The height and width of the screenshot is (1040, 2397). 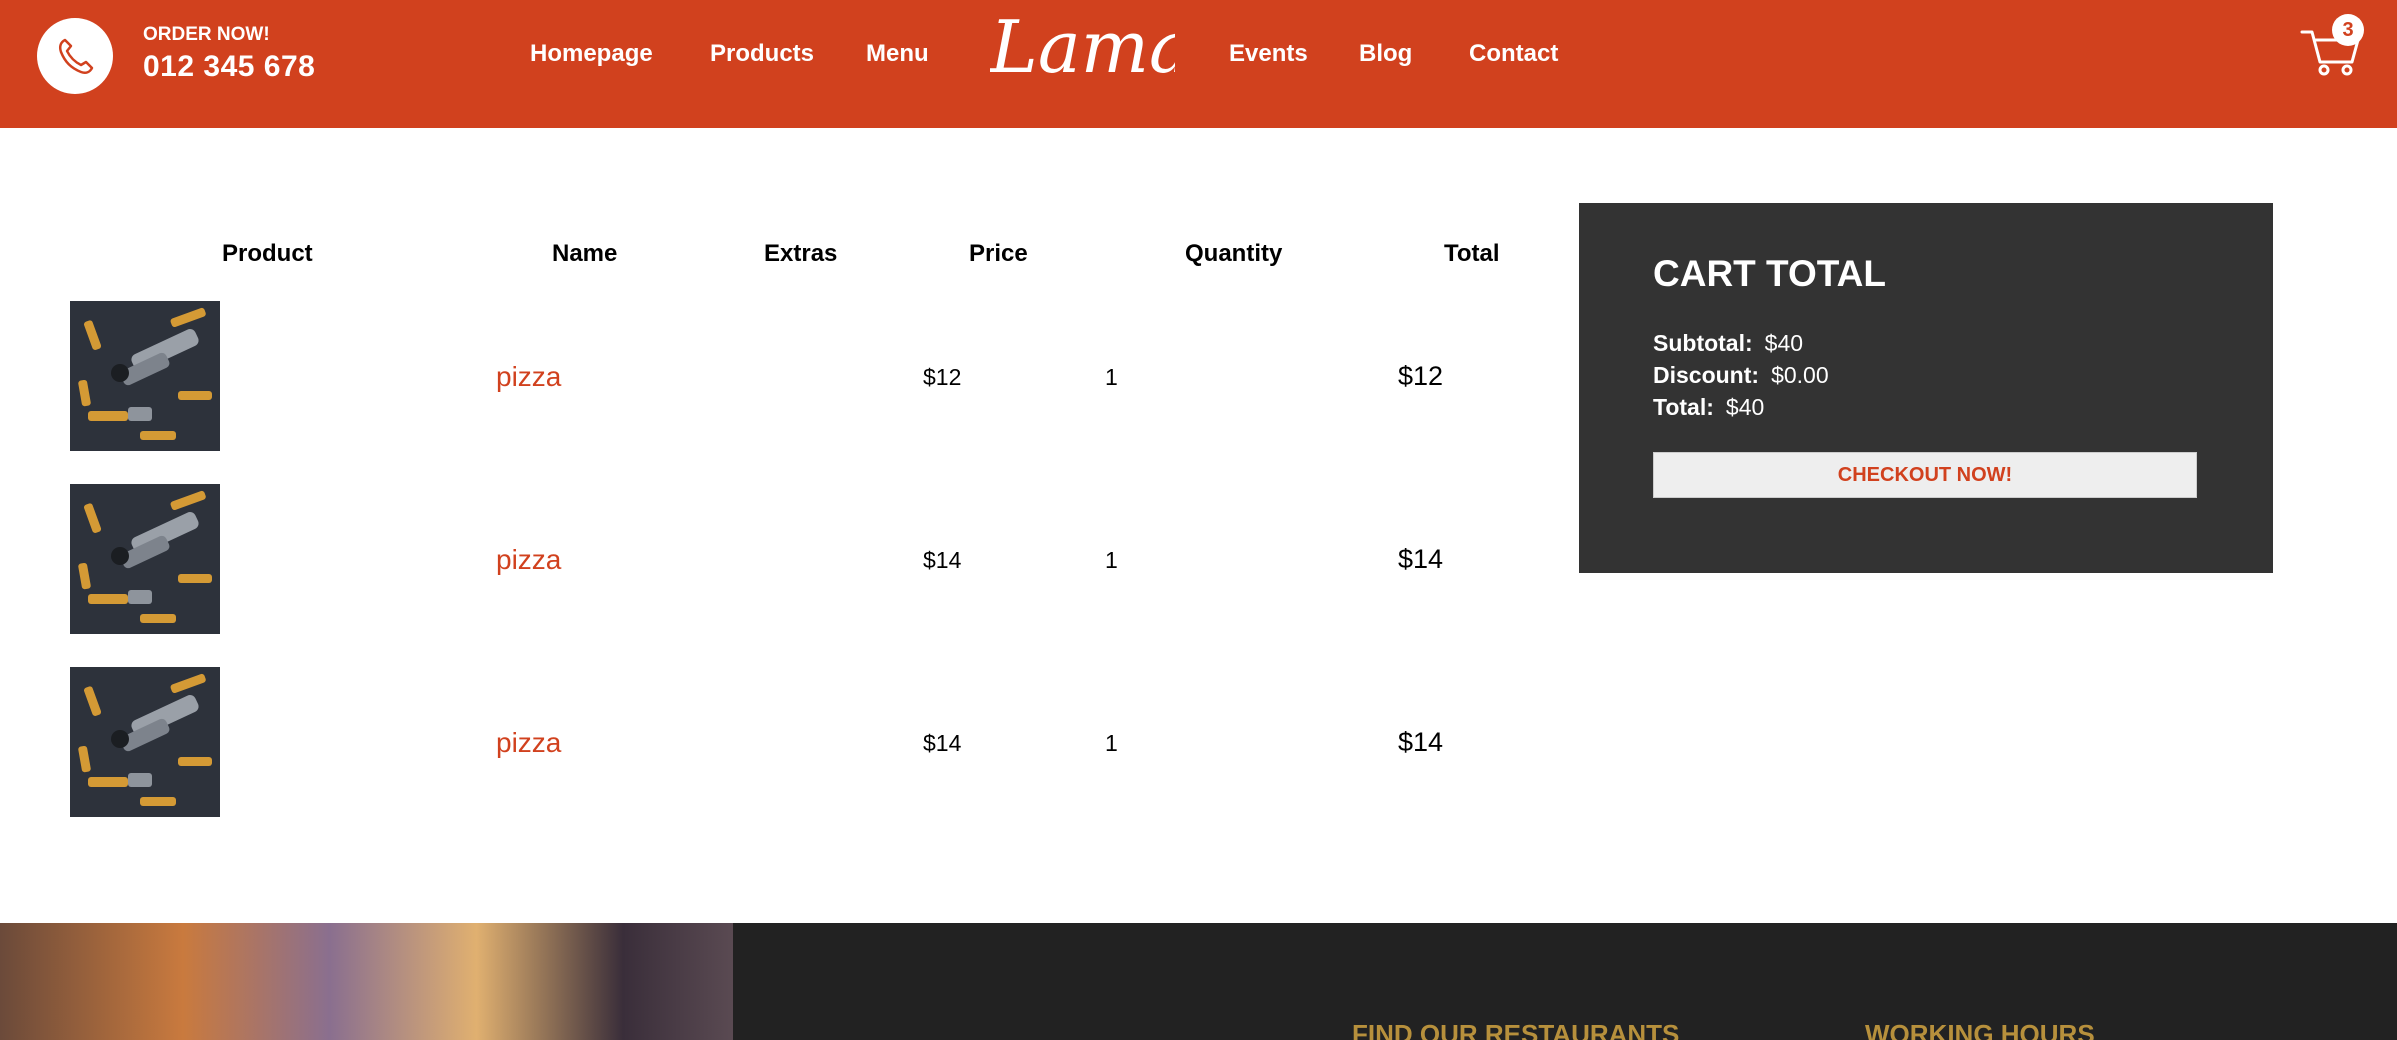 I want to click on total-value: $40, so click(x=1745, y=407).